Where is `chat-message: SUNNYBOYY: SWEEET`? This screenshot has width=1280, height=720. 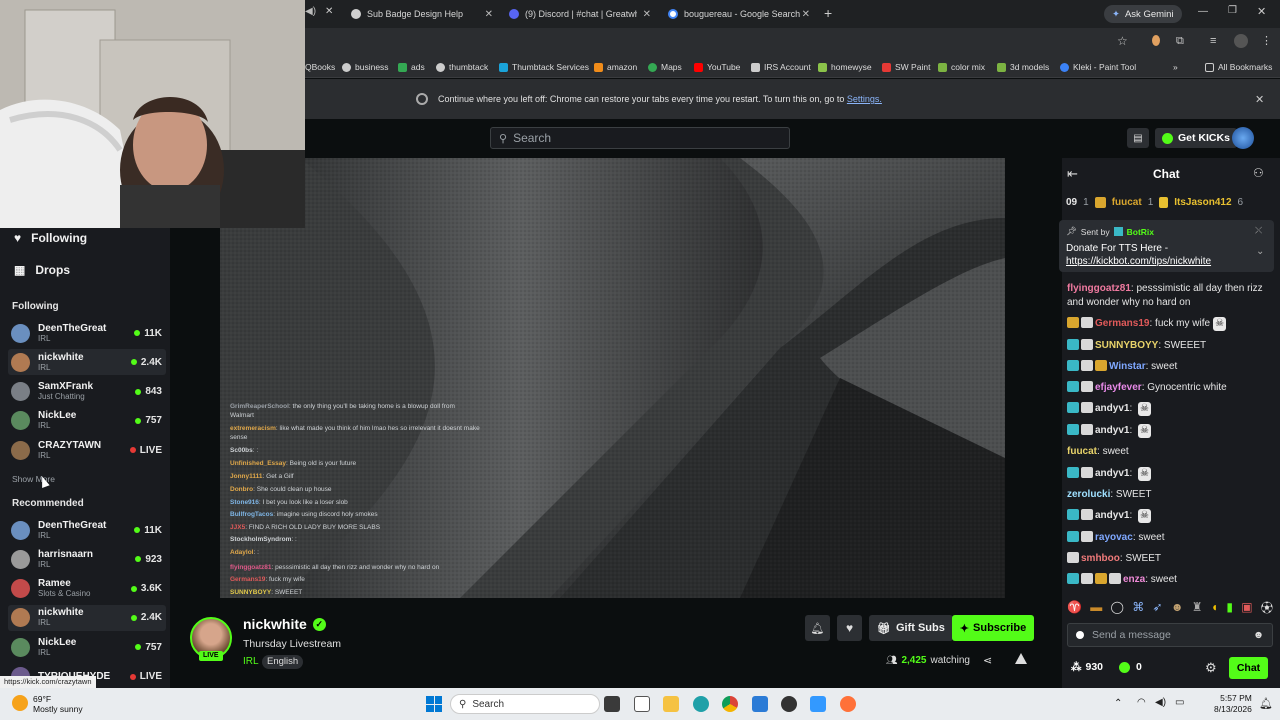 chat-message: SUNNYBOYY: SWEEET is located at coordinates (1170, 346).